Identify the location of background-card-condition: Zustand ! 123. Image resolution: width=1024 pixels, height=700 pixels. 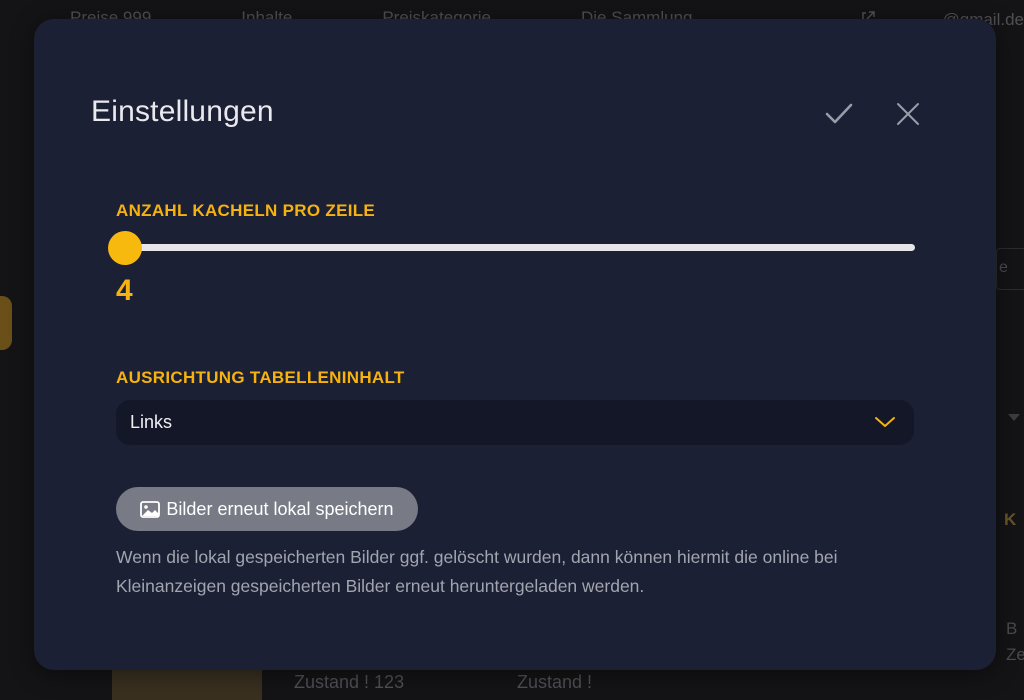
(349, 682).